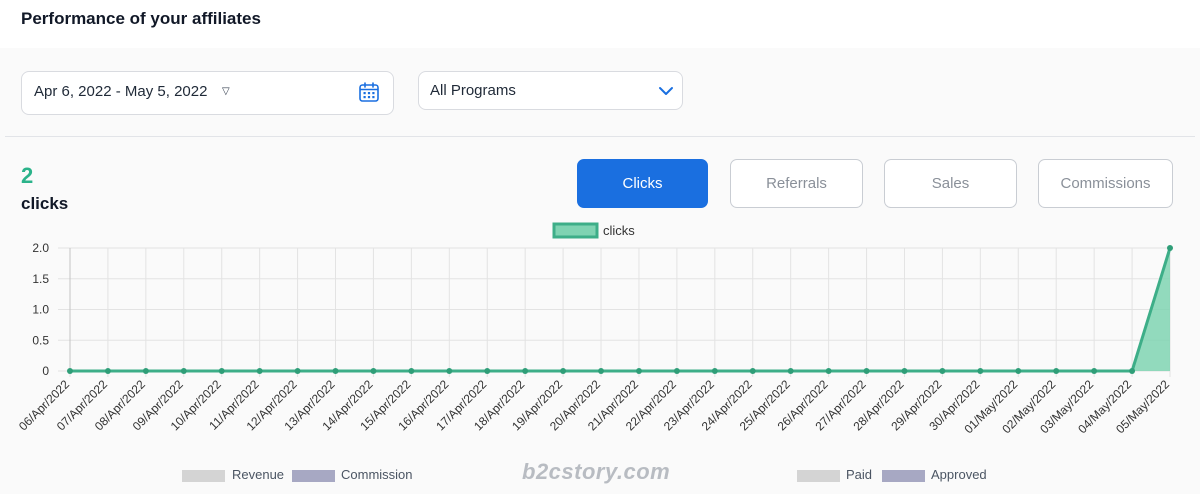  I want to click on watermark: b2cstory.com, so click(596, 471).